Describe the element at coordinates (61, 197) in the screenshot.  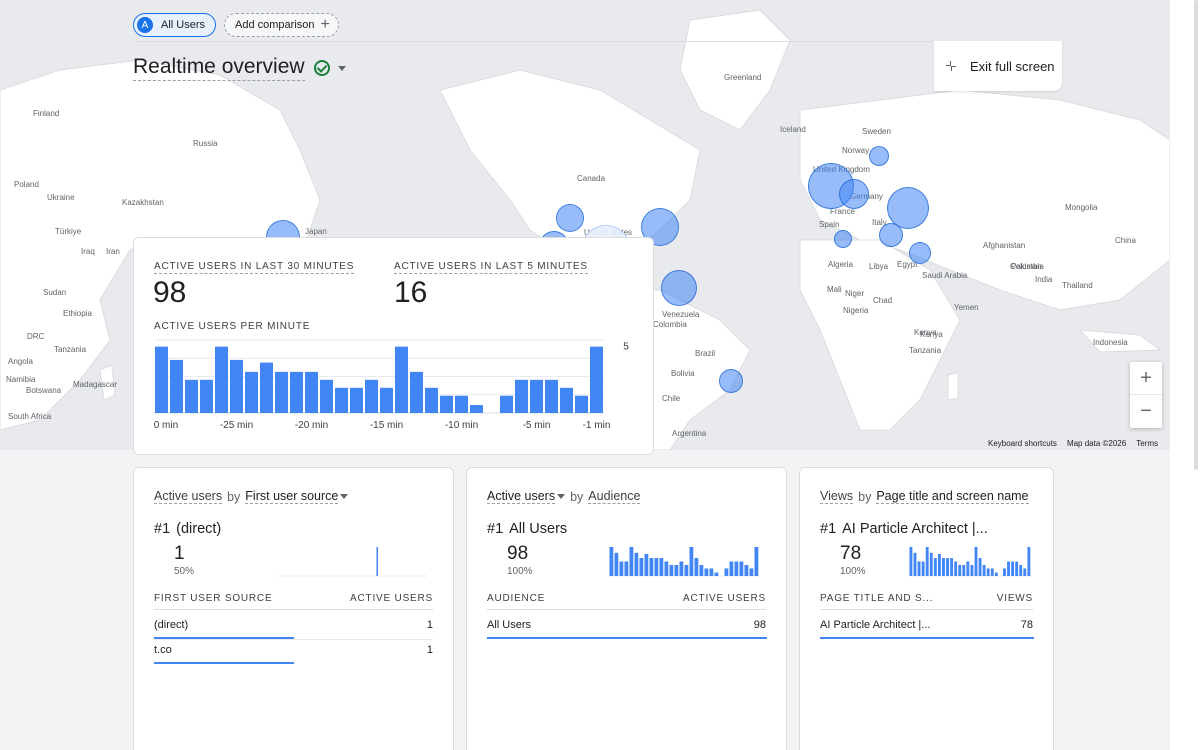
I see `map-label: Ukraine` at that location.